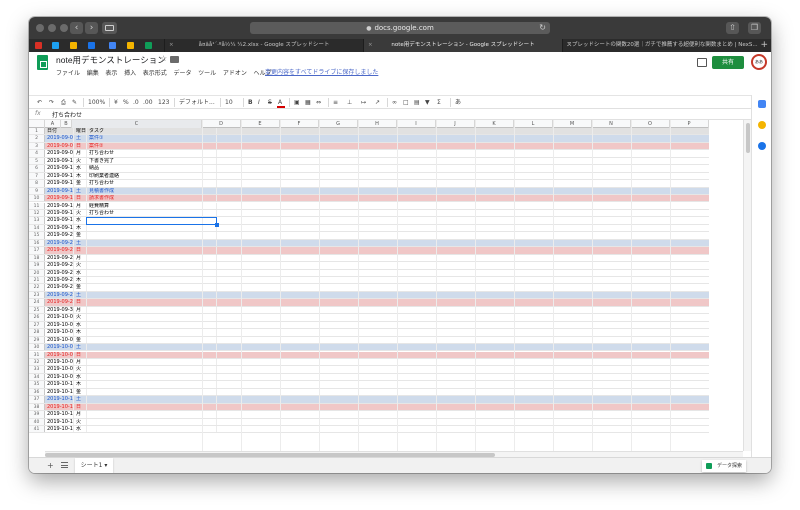  I want to click on comment-icon, so click(702, 62).